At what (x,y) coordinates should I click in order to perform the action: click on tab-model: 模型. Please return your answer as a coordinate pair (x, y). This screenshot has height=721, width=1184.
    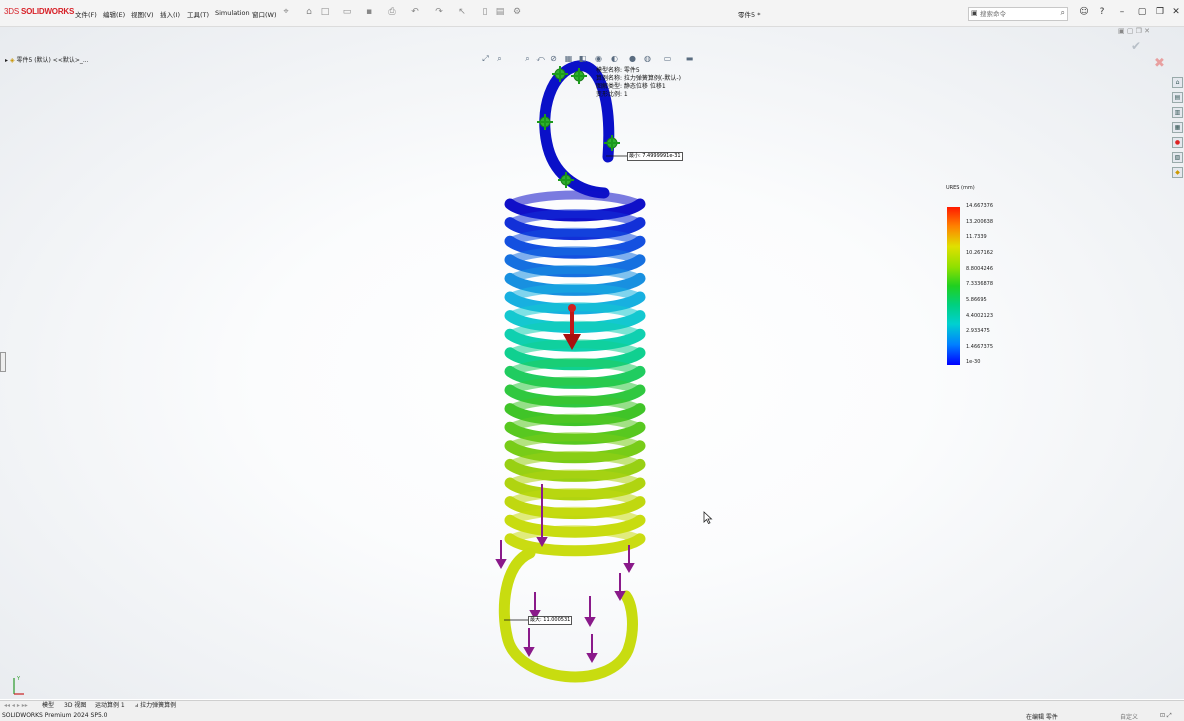
    Looking at the image, I should click on (48, 706).